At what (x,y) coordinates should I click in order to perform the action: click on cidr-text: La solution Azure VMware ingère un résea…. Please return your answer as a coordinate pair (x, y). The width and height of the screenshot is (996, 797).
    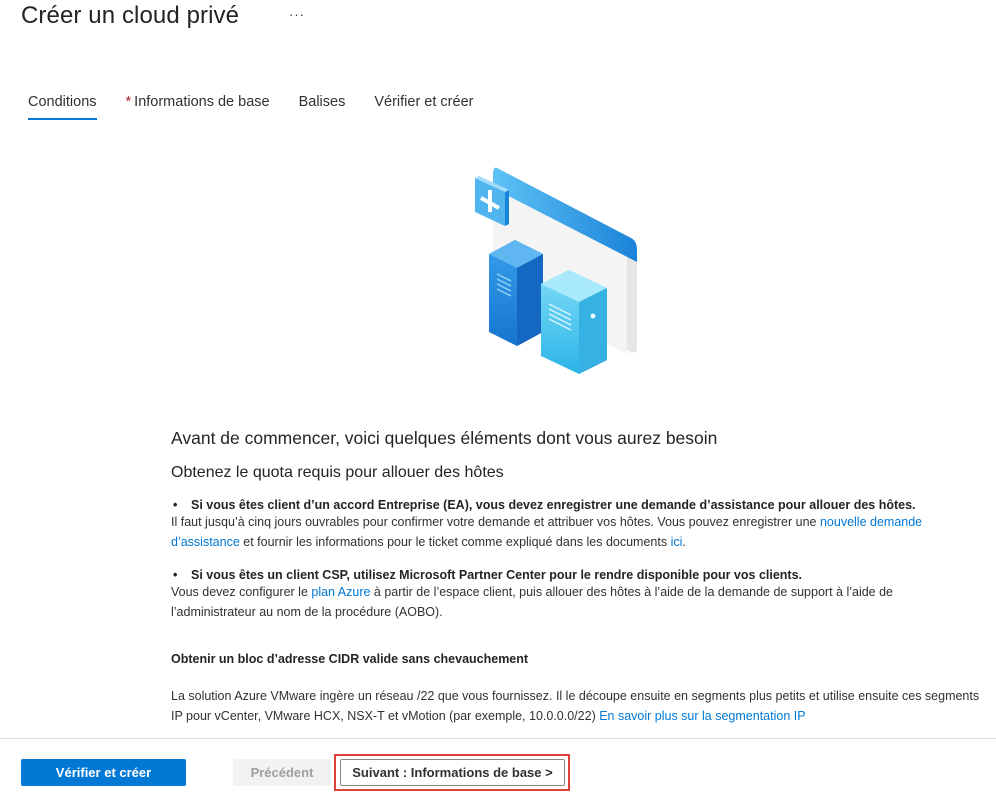
    Looking at the image, I should click on (575, 706).